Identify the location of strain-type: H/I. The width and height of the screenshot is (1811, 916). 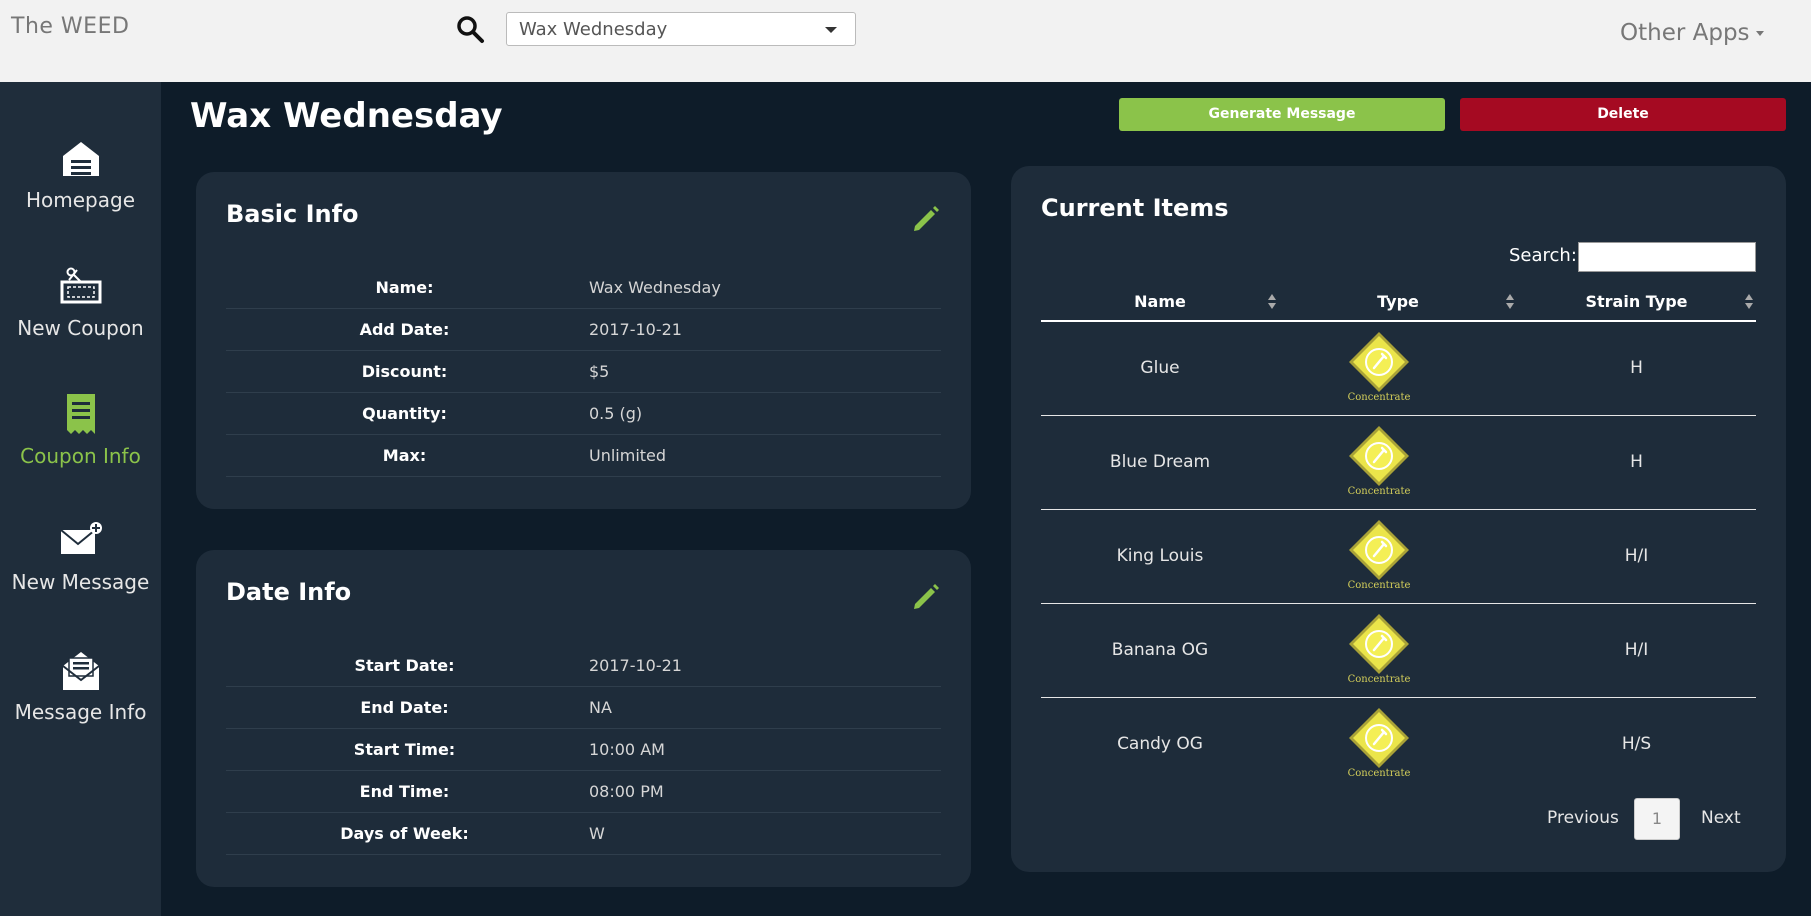
(1636, 556).